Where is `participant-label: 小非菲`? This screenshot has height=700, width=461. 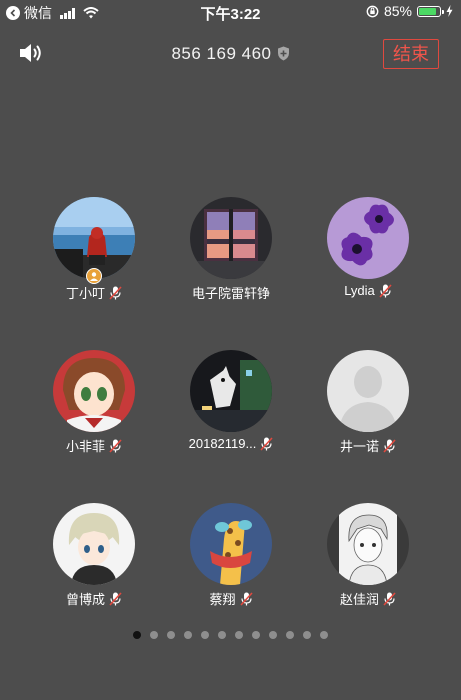 participant-label: 小非菲 is located at coordinates (94, 445).